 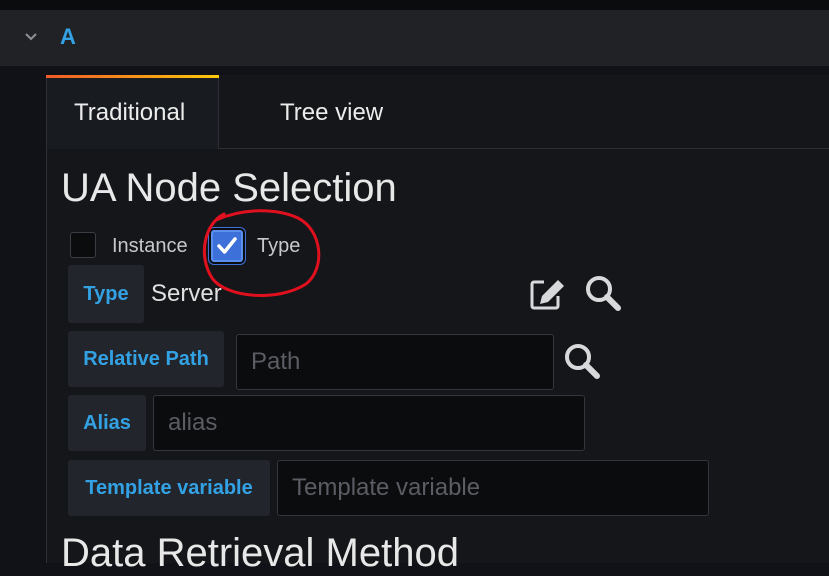 I want to click on section-title-node-selection: UA Node Selection, so click(x=229, y=188).